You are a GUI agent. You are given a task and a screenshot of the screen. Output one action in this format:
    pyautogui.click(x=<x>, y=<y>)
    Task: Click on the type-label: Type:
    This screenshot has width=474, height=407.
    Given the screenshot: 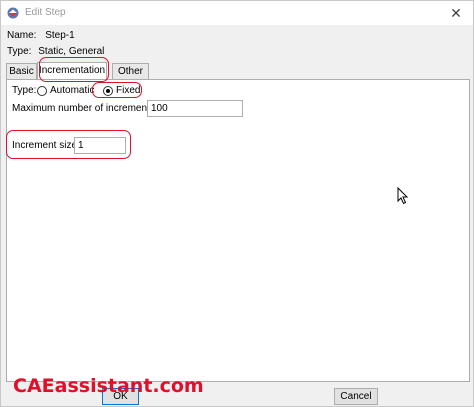 What is the action you would take?
    pyautogui.click(x=24, y=90)
    